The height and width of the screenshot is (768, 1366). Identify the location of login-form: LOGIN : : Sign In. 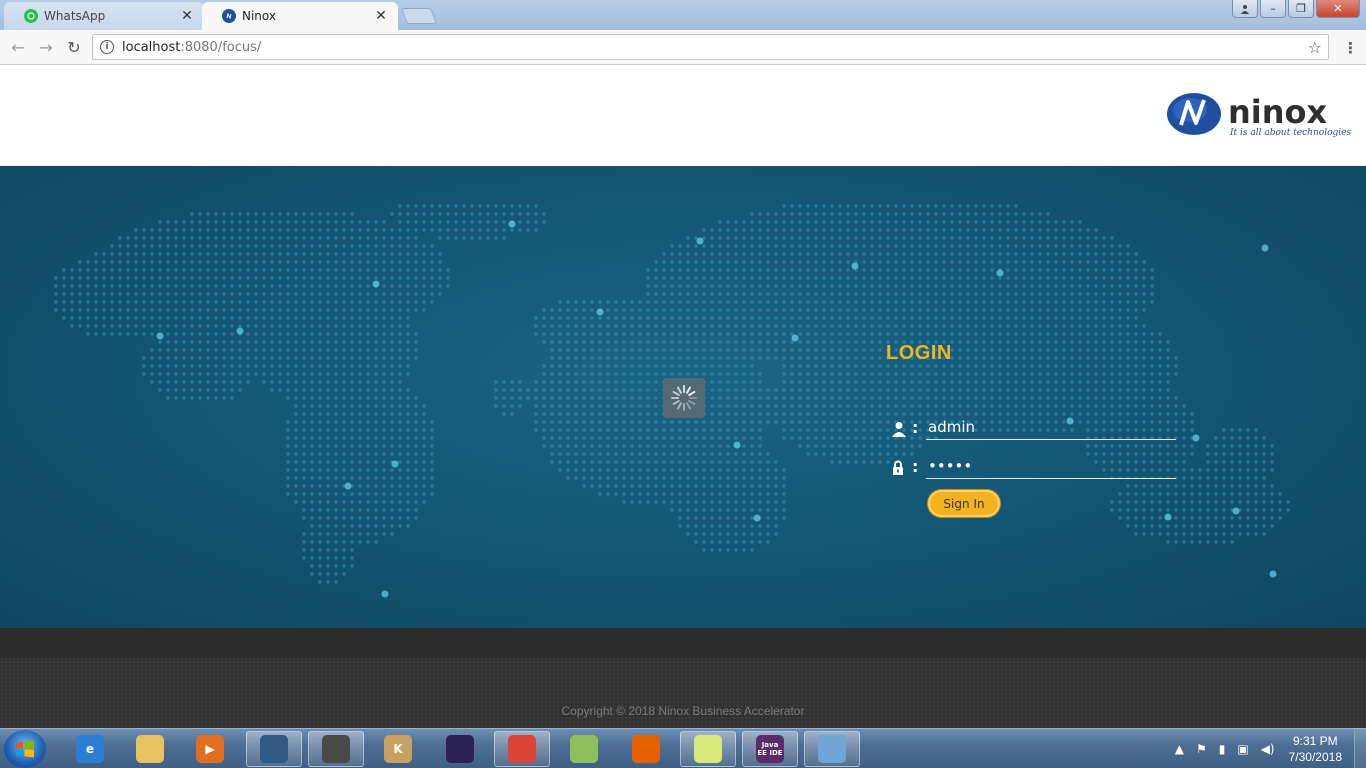
(1036, 429).